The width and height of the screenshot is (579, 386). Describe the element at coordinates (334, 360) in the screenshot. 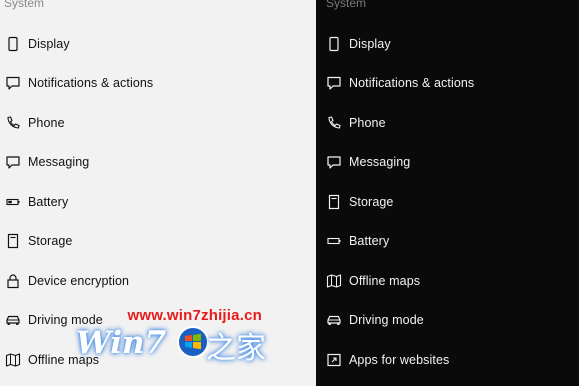

I see `apps-icon` at that location.